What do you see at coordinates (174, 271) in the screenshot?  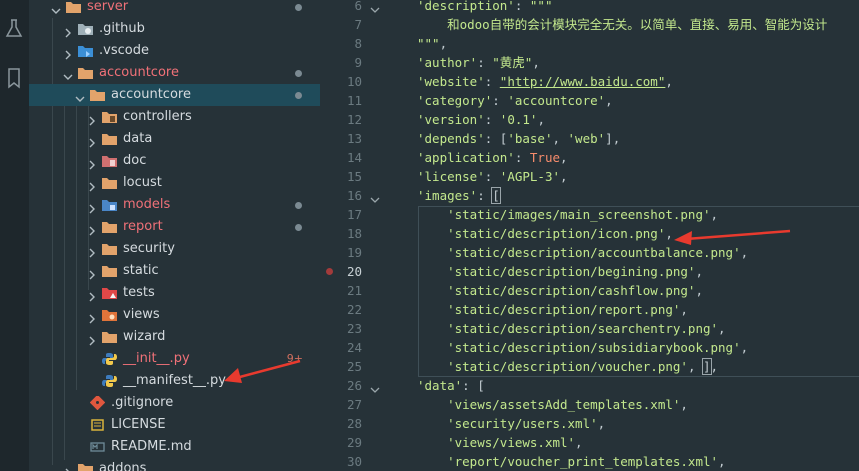 I see `tree-item: static` at bounding box center [174, 271].